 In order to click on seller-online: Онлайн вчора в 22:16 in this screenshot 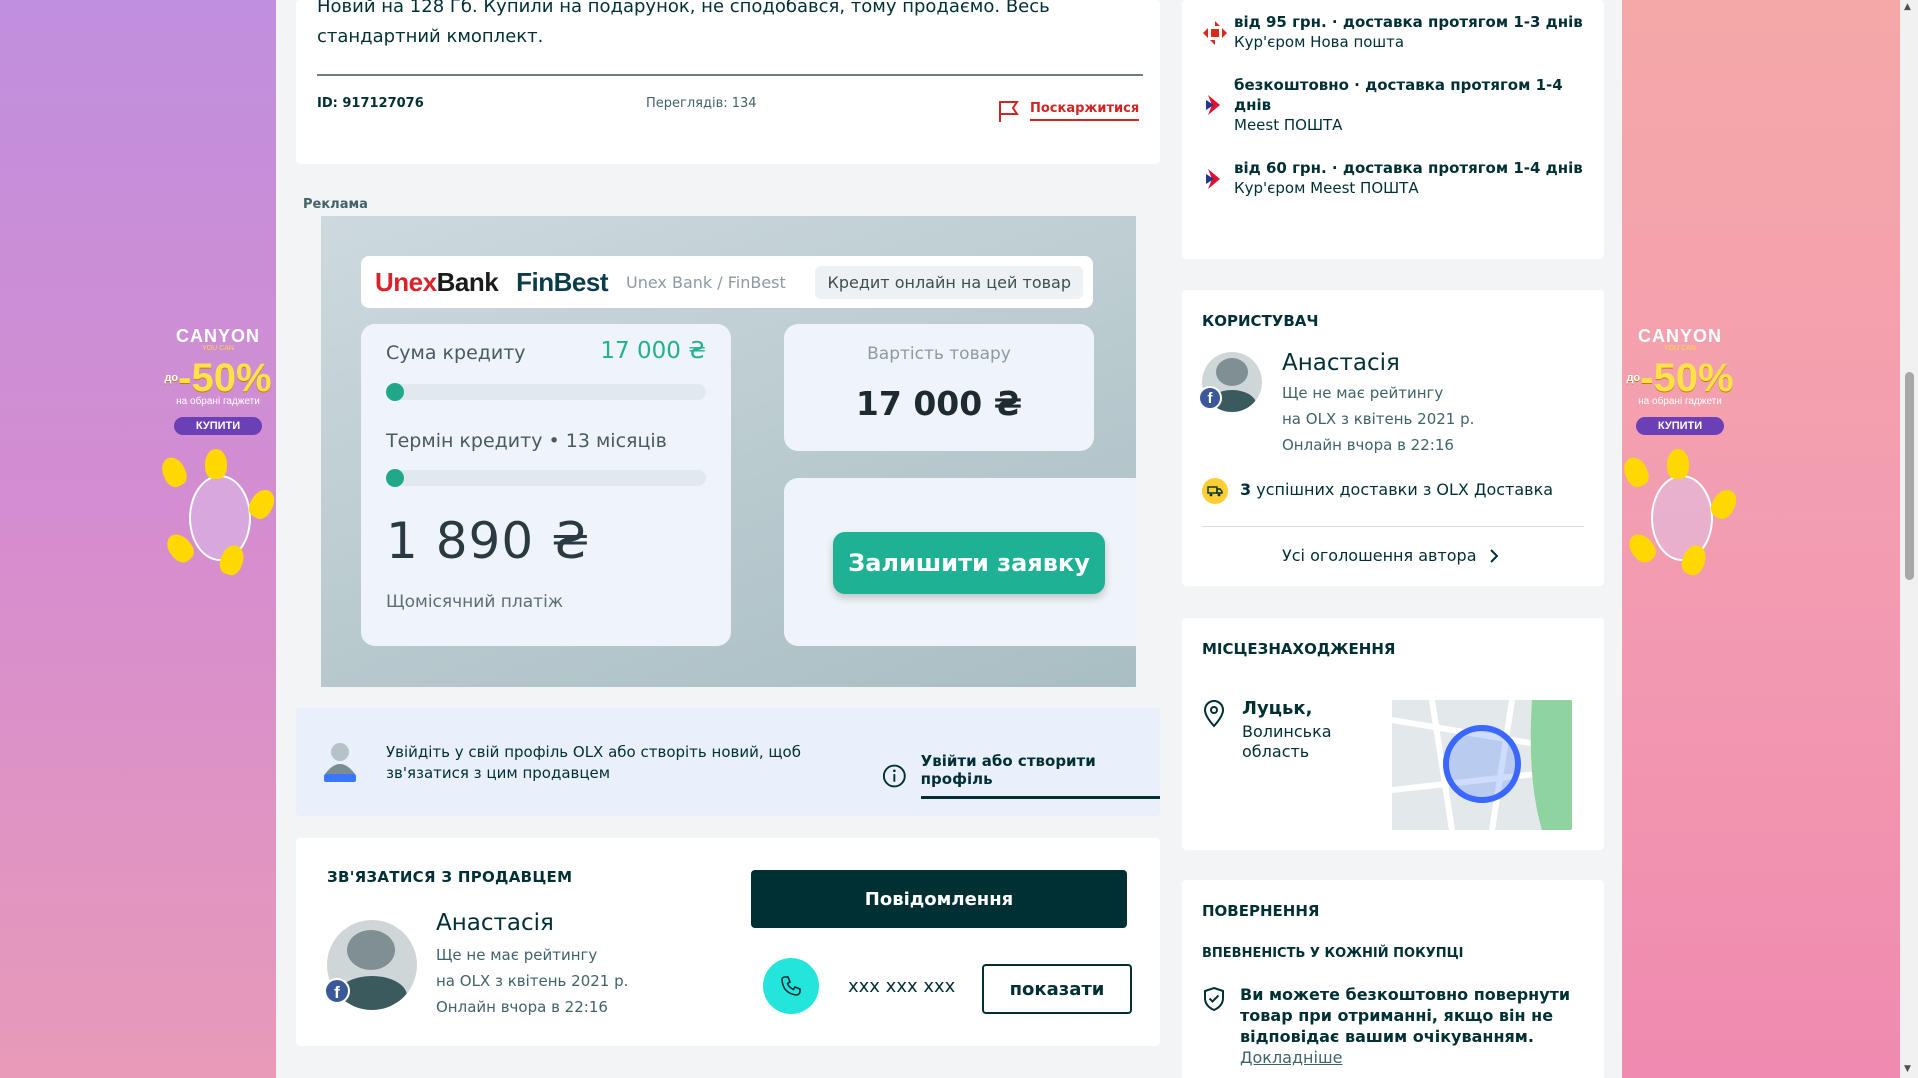, I will do `click(522, 1007)`.